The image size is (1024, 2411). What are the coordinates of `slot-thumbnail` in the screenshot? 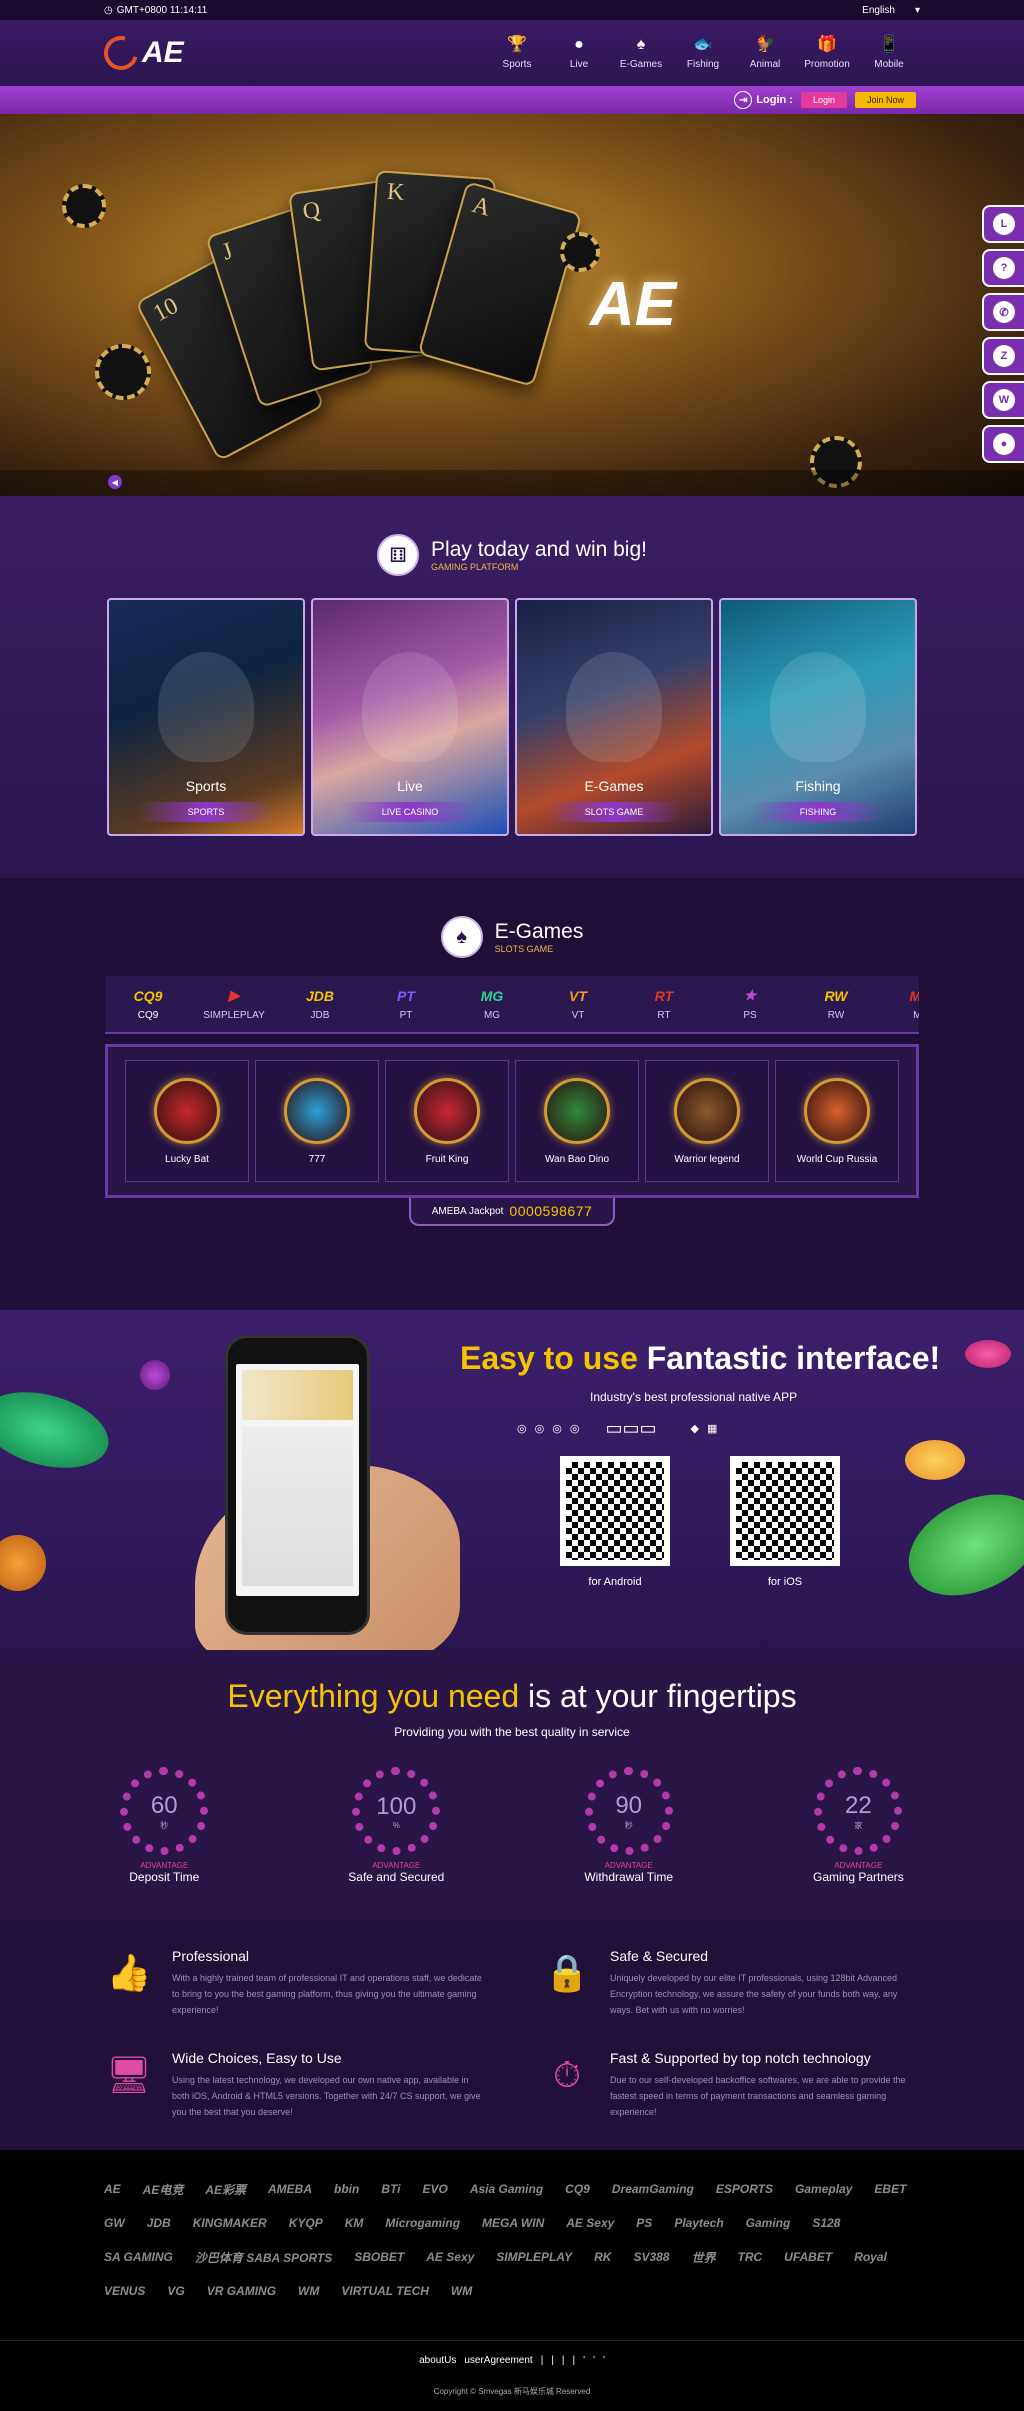 It's located at (317, 1110).